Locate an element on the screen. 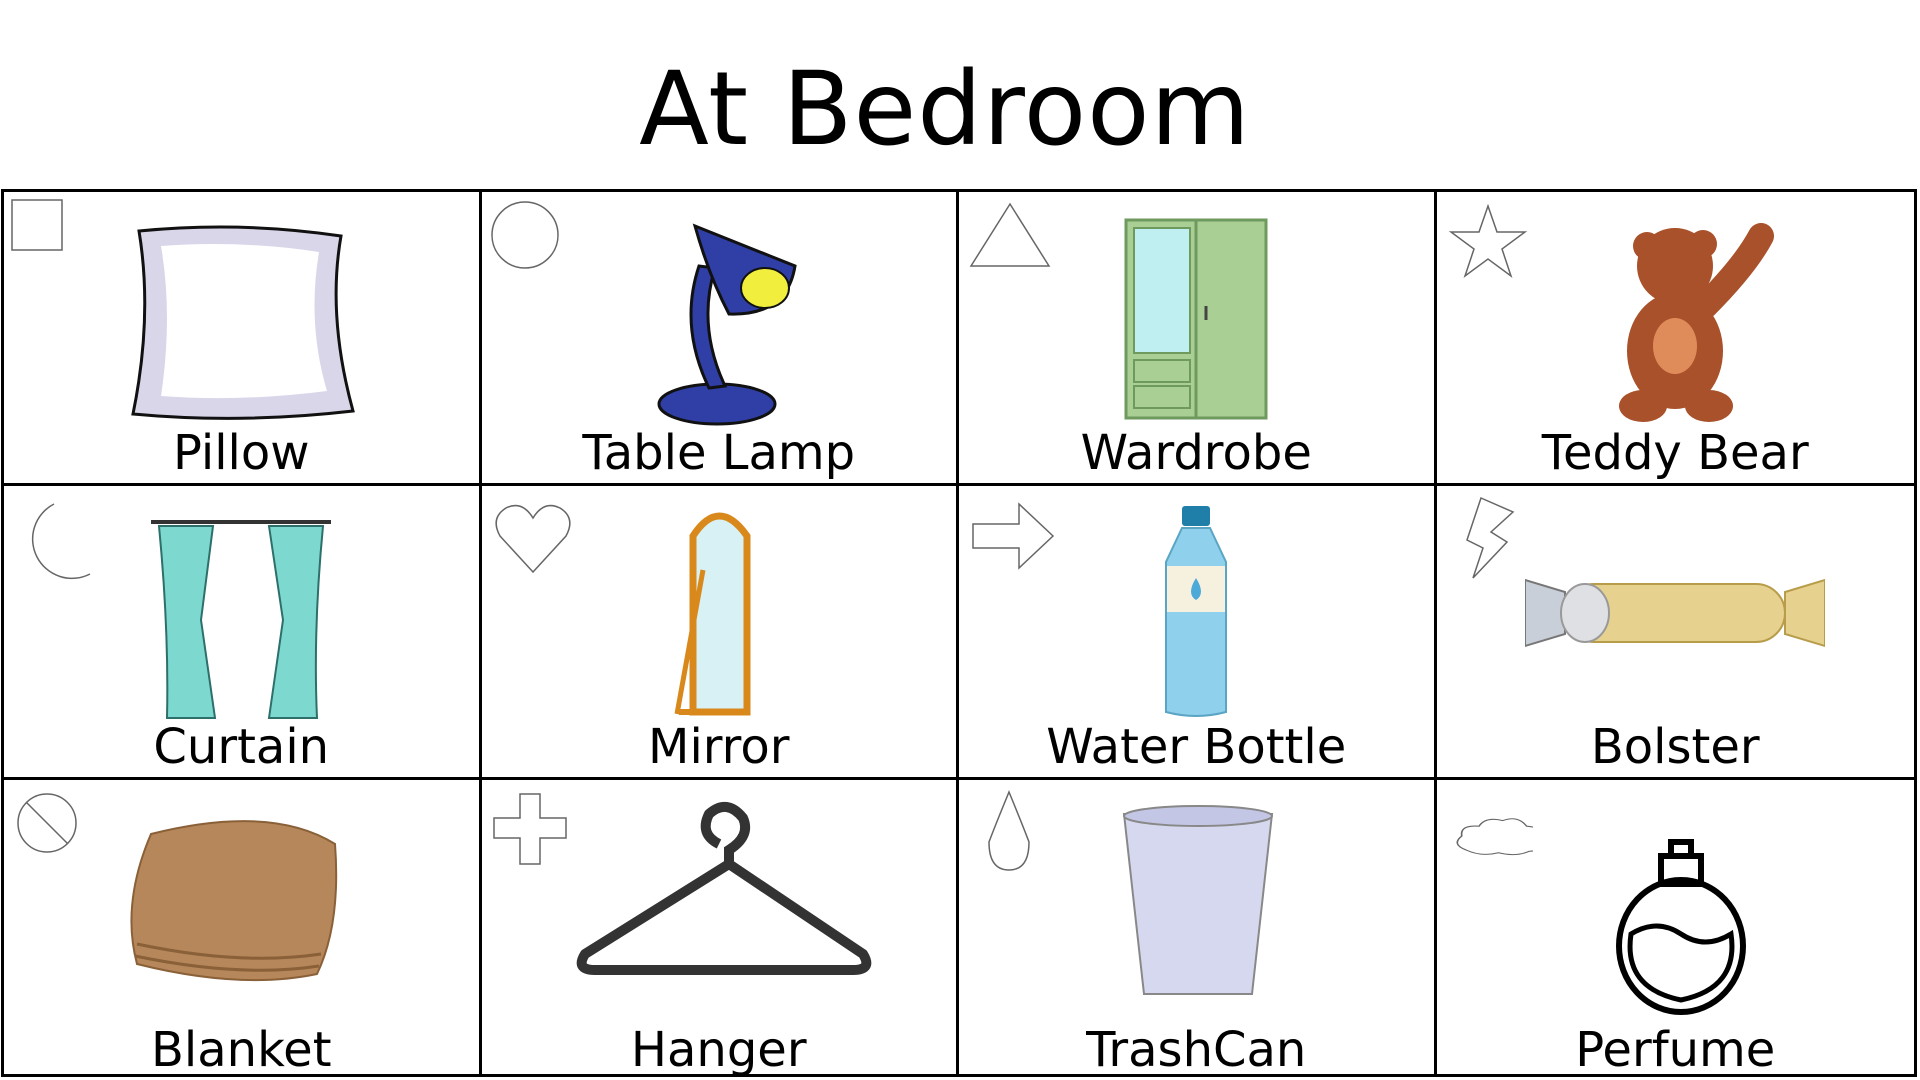  blanket-icon is located at coordinates (234, 901).